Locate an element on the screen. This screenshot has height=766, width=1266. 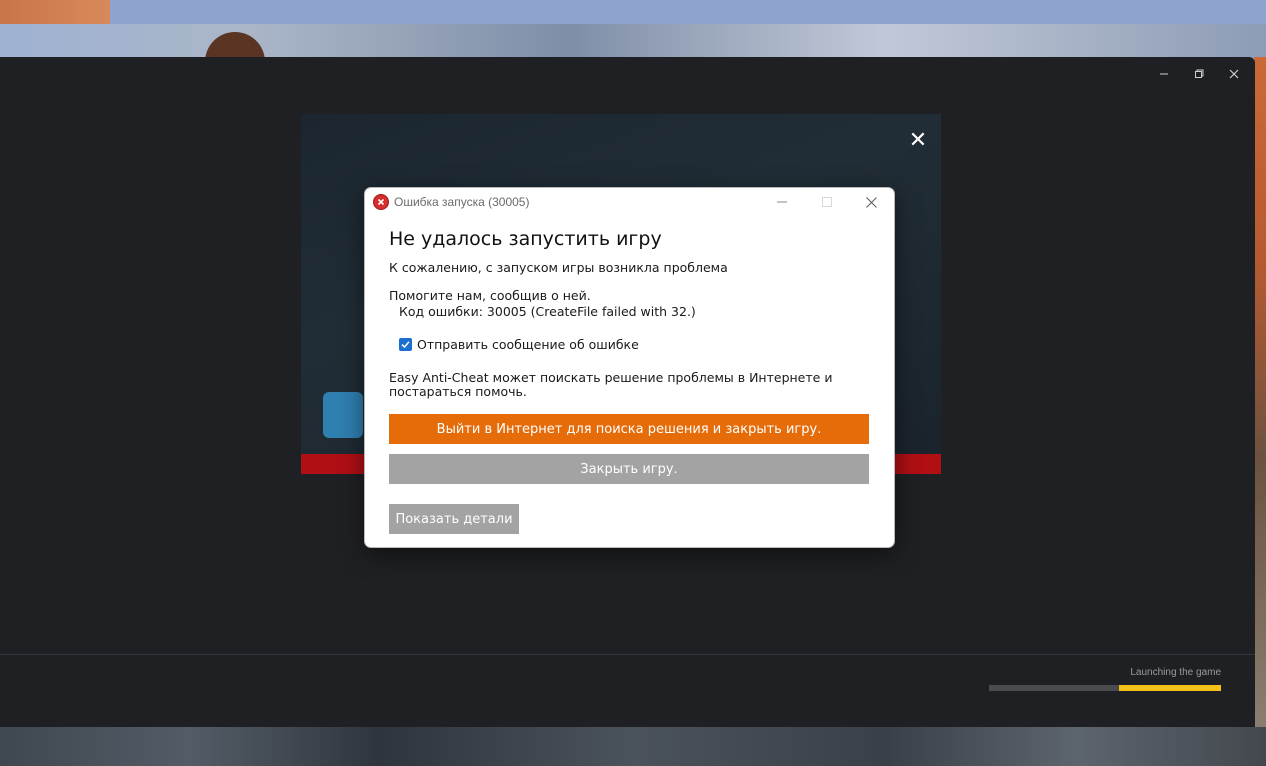
dialog-minimize-button is located at coordinates (781, 202).